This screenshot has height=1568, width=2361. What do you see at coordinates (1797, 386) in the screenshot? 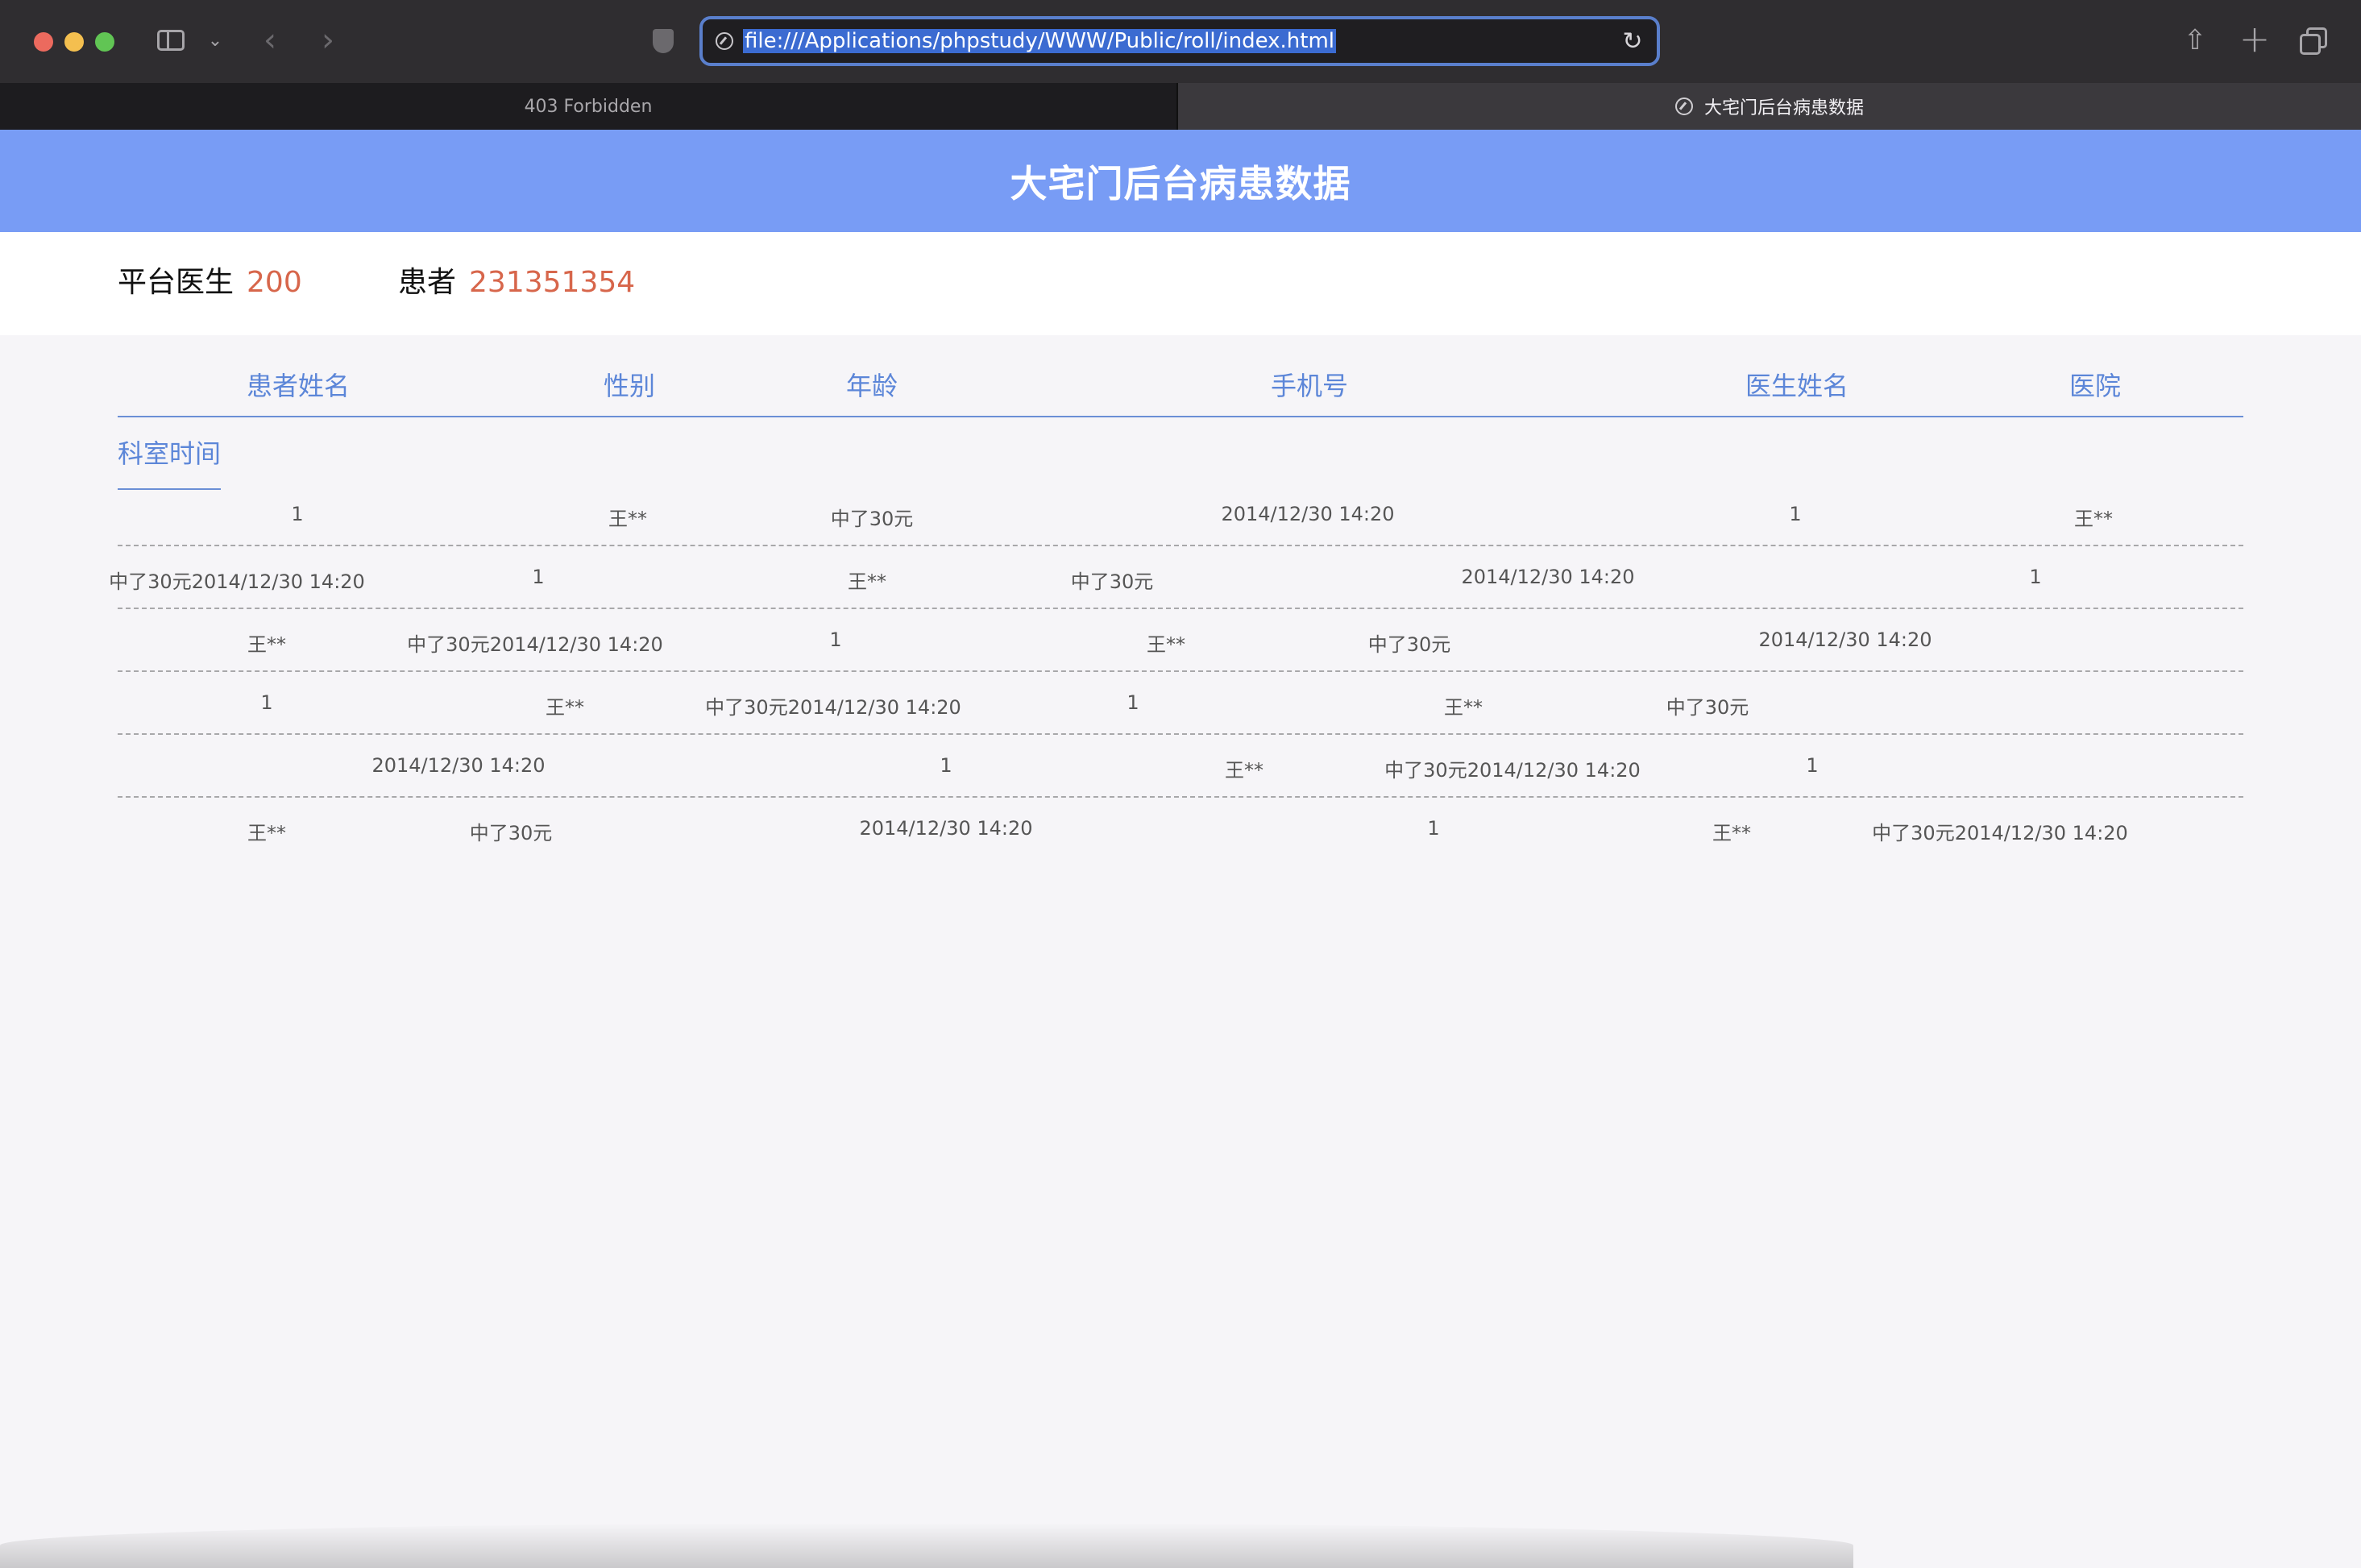
I see `header-doctor-name: 医生姓名` at bounding box center [1797, 386].